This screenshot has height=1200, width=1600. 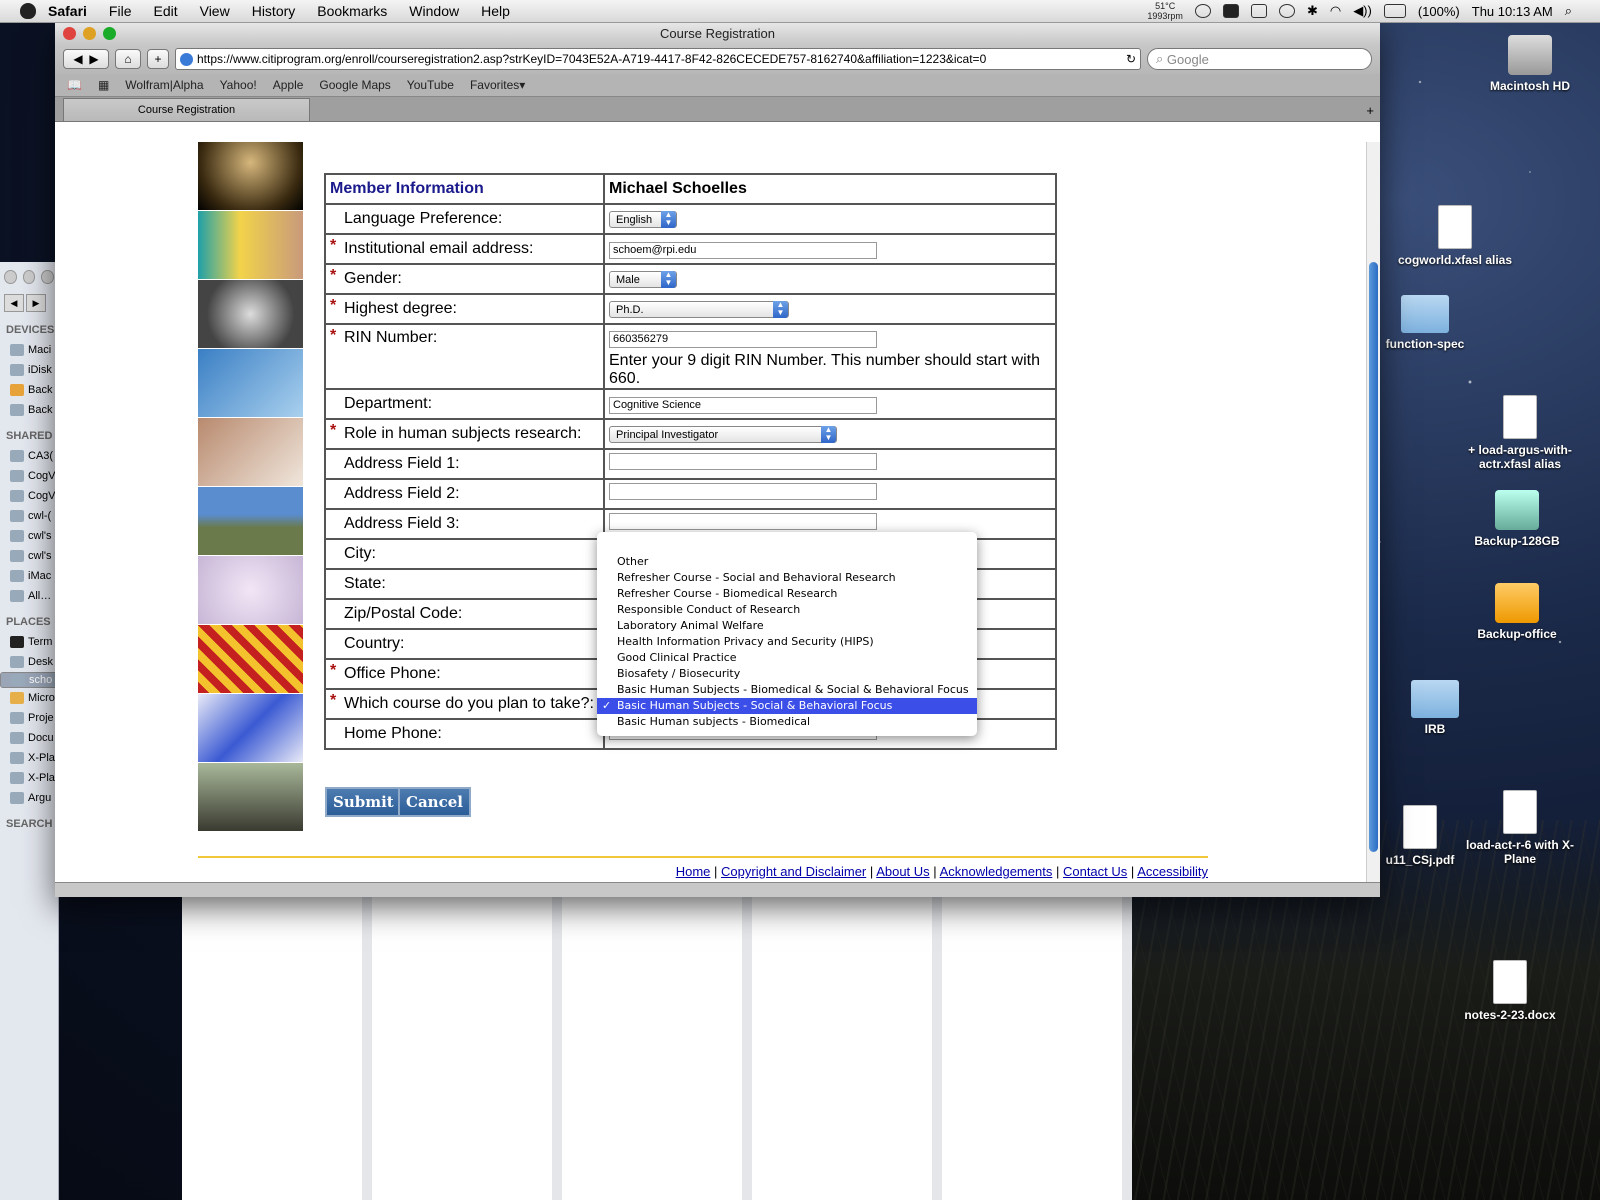 I want to click on close-icon, so click(x=10, y=277).